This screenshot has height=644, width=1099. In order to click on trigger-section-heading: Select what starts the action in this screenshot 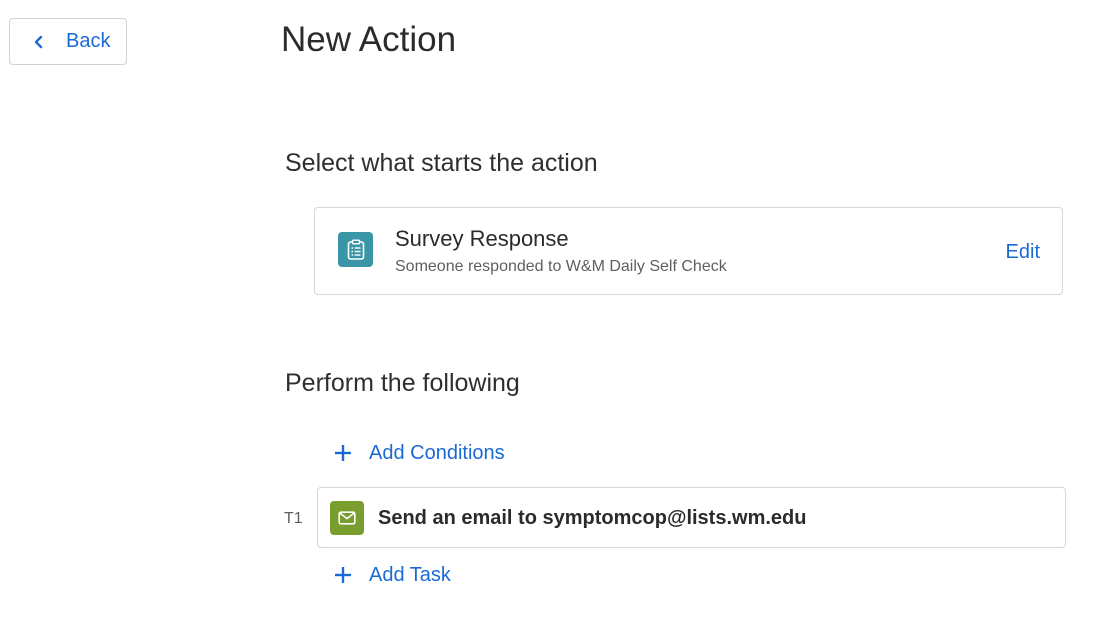, I will do `click(441, 163)`.